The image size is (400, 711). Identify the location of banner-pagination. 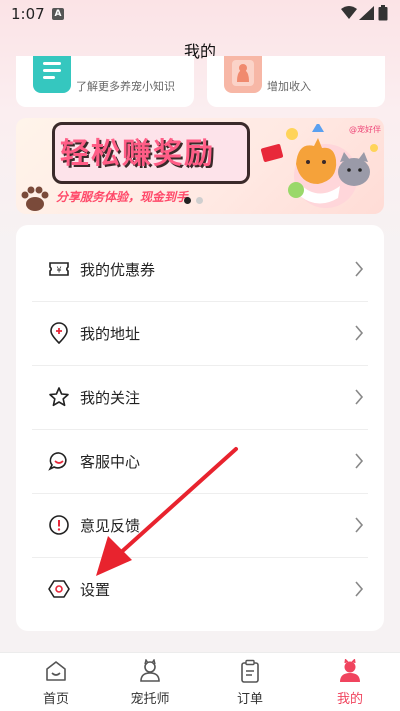
(199, 202).